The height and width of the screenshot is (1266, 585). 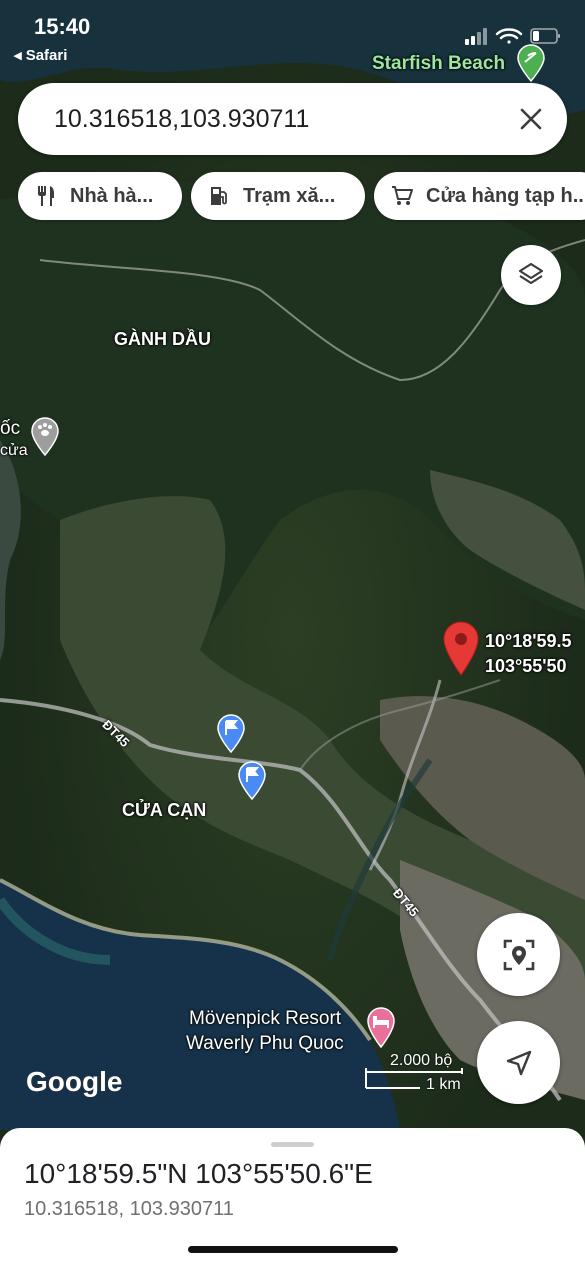 I want to click on grocery-cart-icon, so click(x=402, y=195).